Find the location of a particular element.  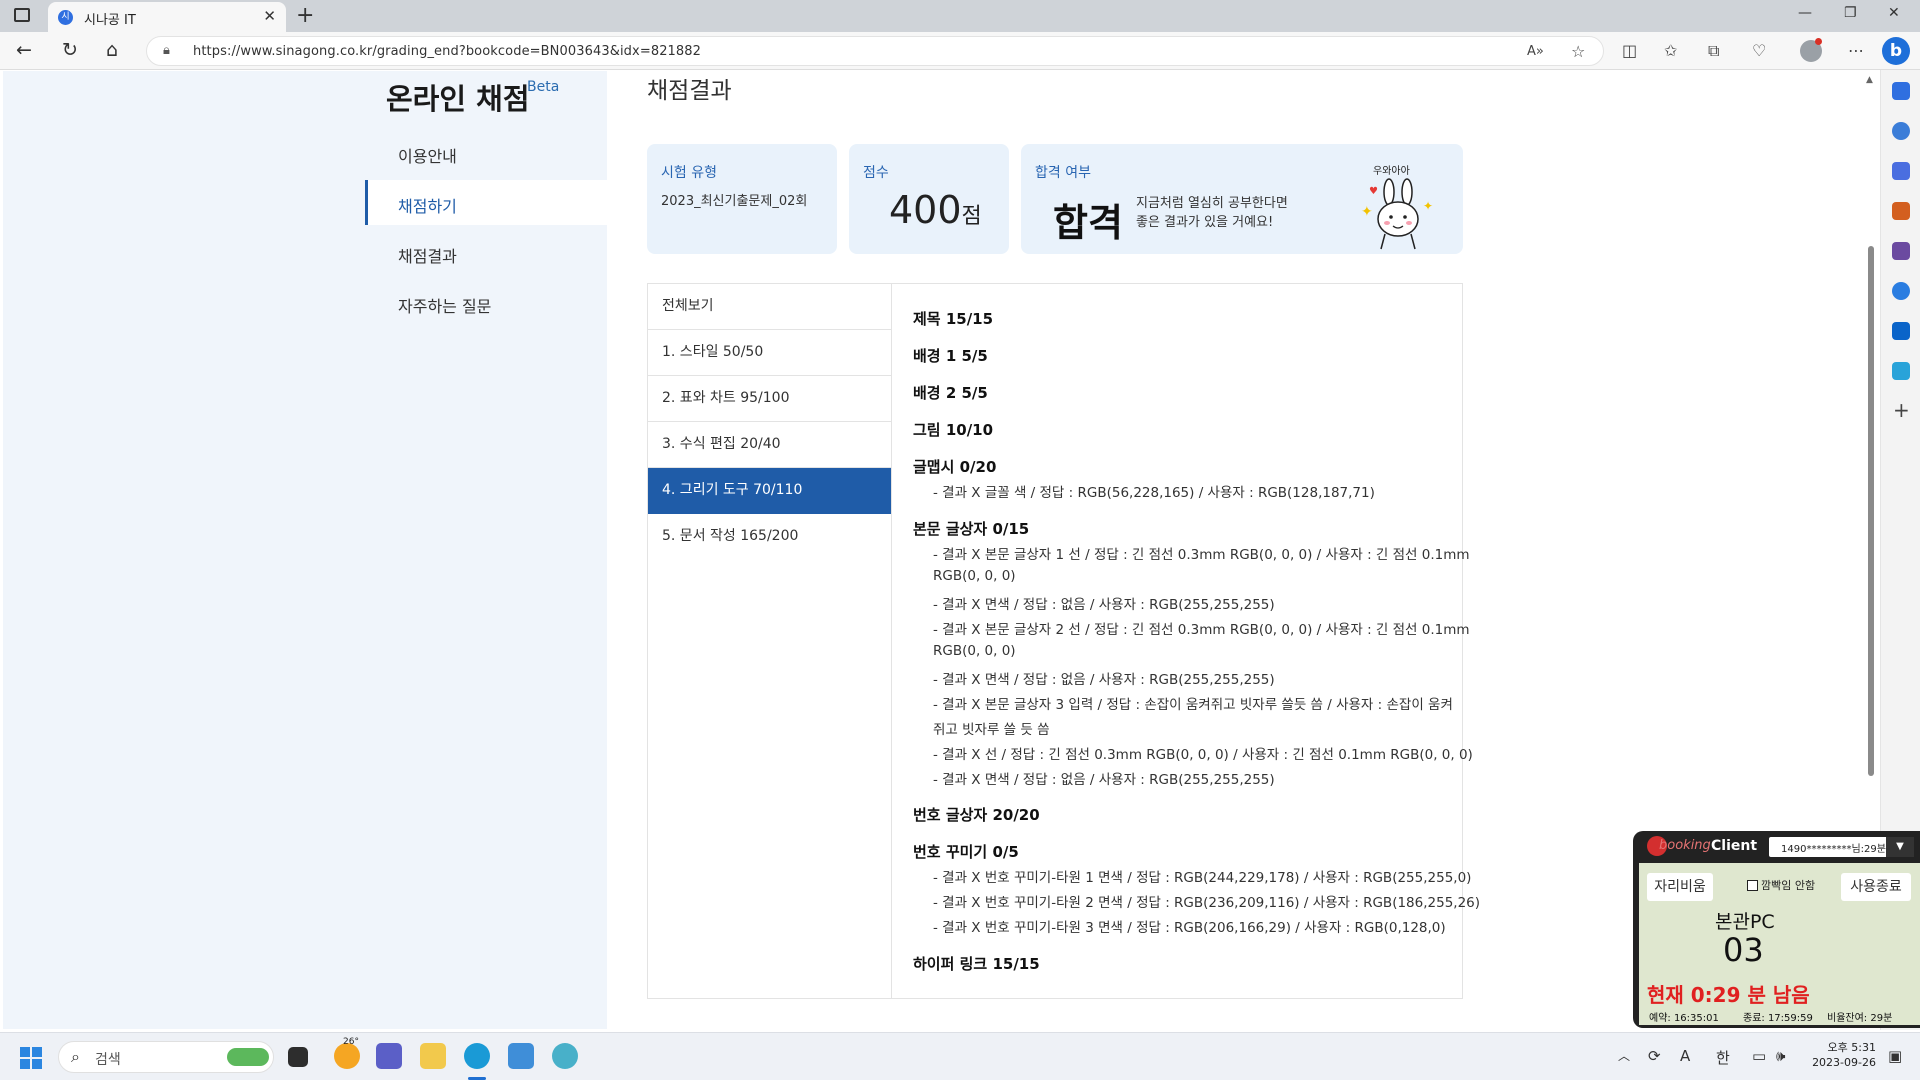

prepaid-remaining: 비율잔여: 29분 is located at coordinates (1860, 1018).